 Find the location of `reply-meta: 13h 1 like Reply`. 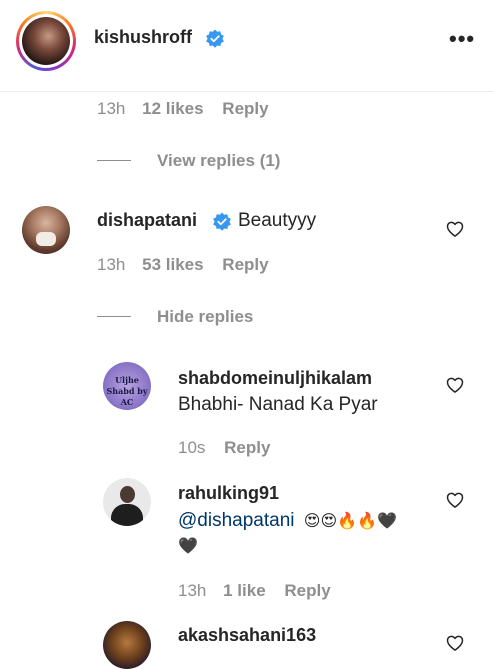

reply-meta: 13h 1 like Reply is located at coordinates (254, 591).